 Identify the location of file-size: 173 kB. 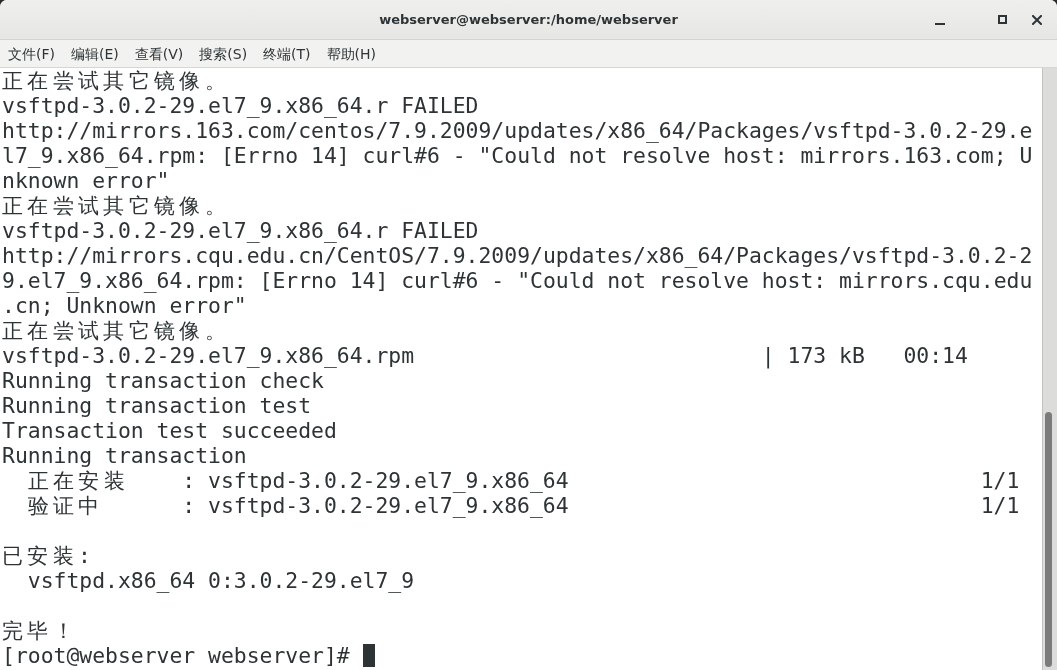
(826, 355).